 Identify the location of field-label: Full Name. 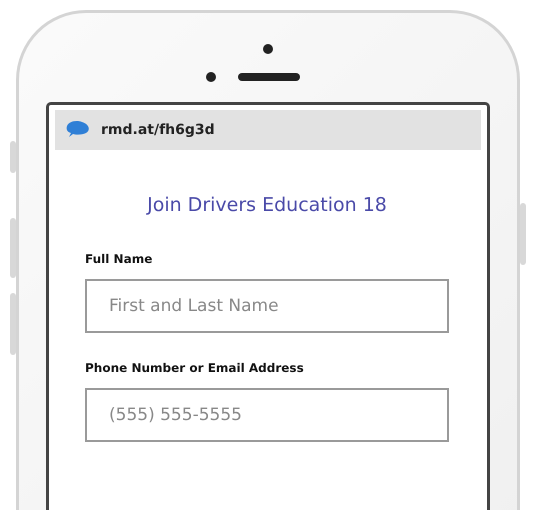
(119, 259).